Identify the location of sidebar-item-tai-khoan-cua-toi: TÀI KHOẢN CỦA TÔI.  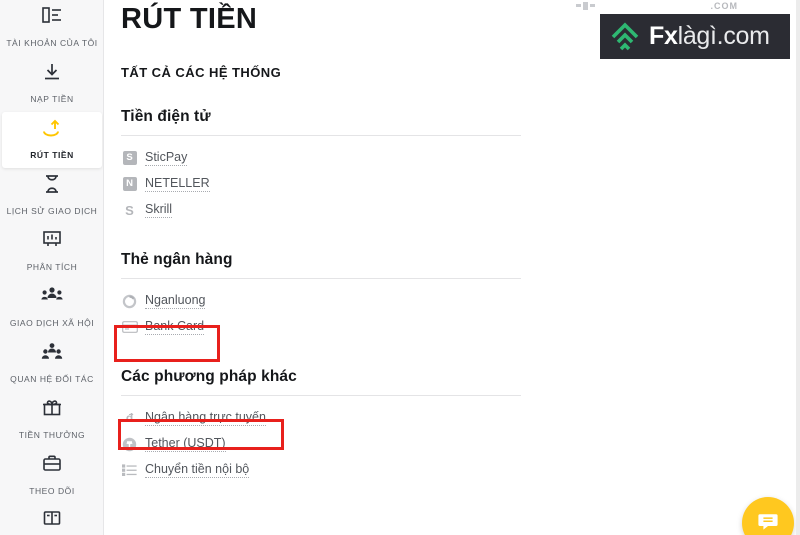
(51, 28).